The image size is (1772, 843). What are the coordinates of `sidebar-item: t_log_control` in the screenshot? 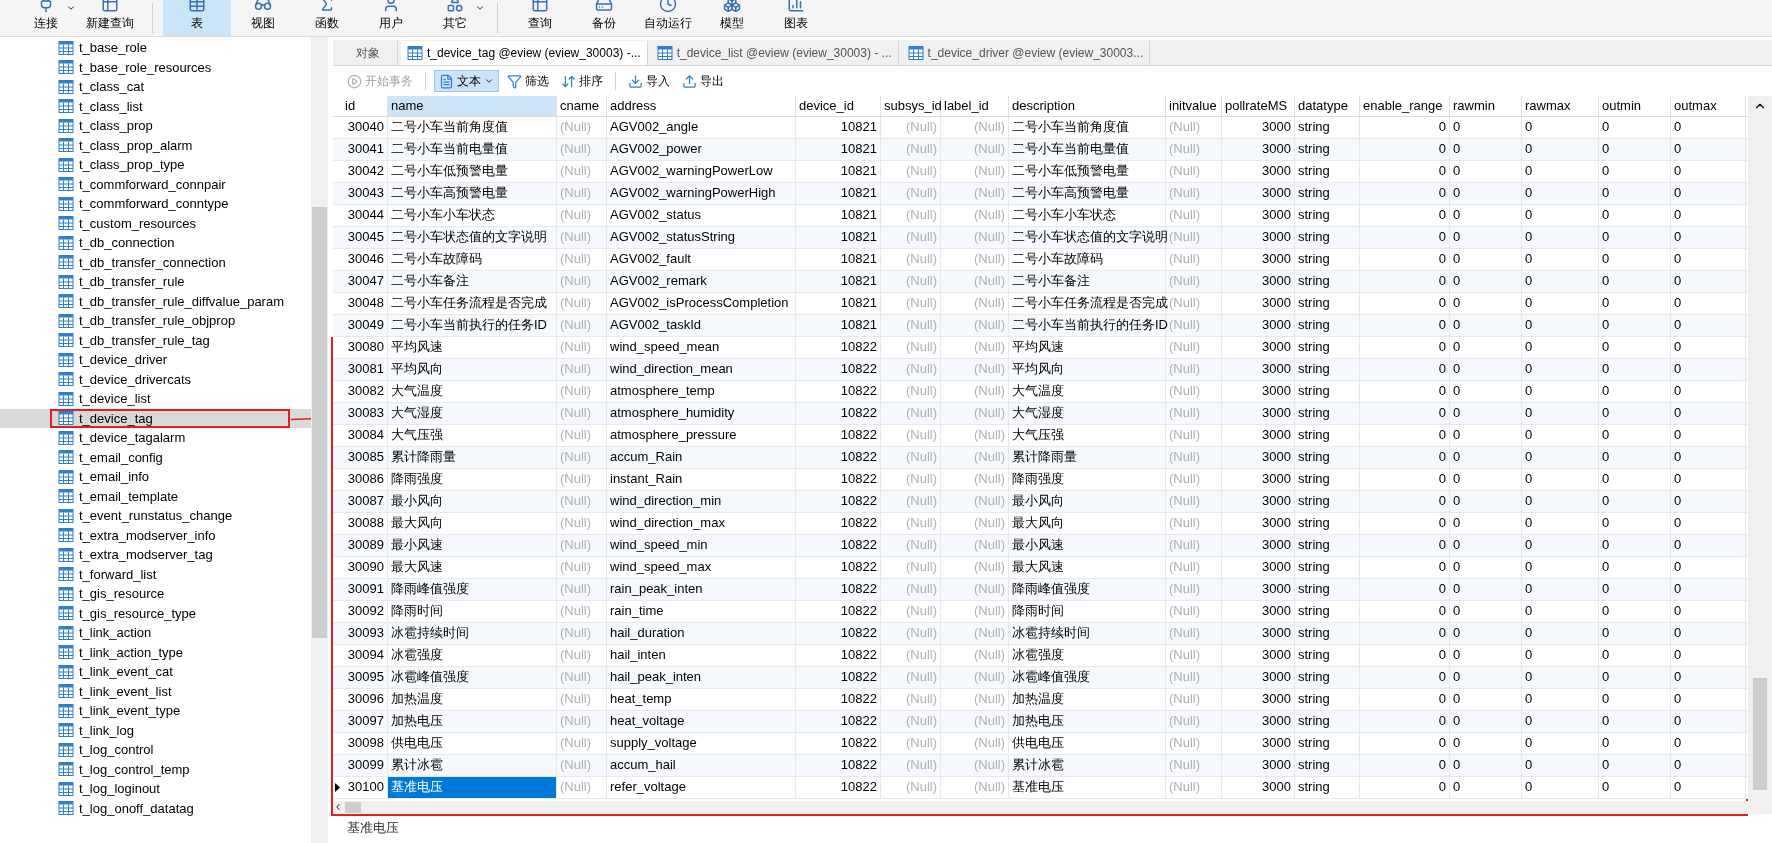 It's located at (155, 750).